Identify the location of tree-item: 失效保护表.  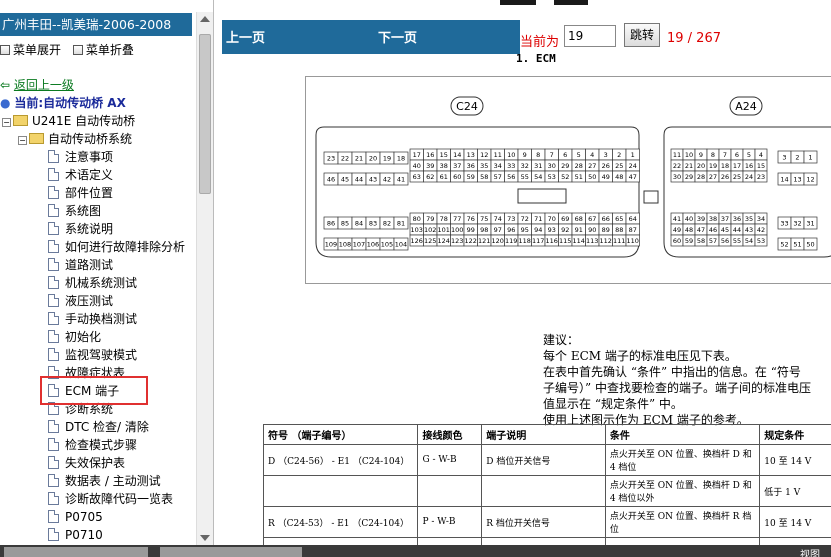
(86, 463).